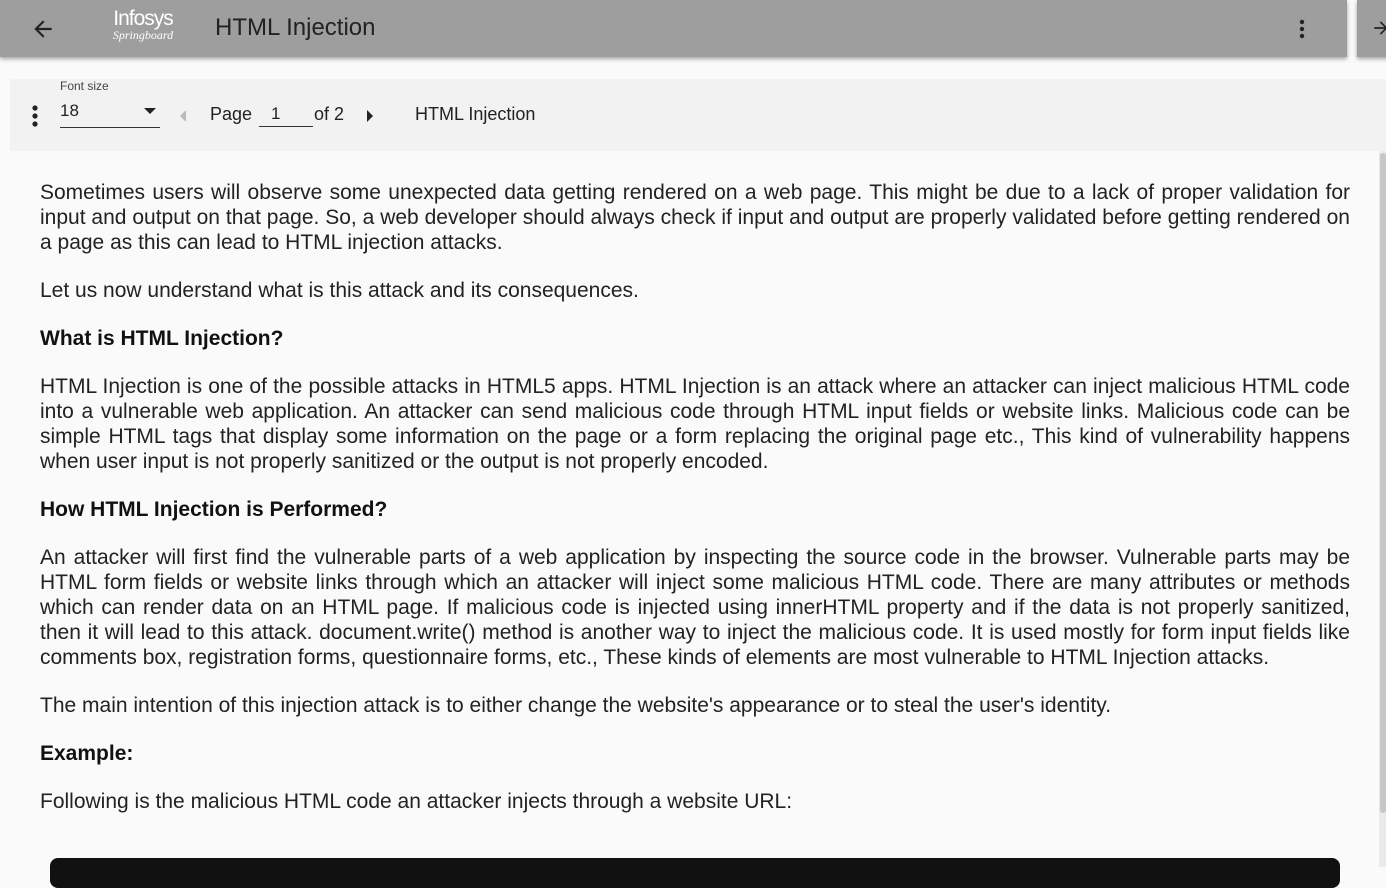  What do you see at coordinates (183, 116) in the screenshot?
I see `caret-left-icon` at bounding box center [183, 116].